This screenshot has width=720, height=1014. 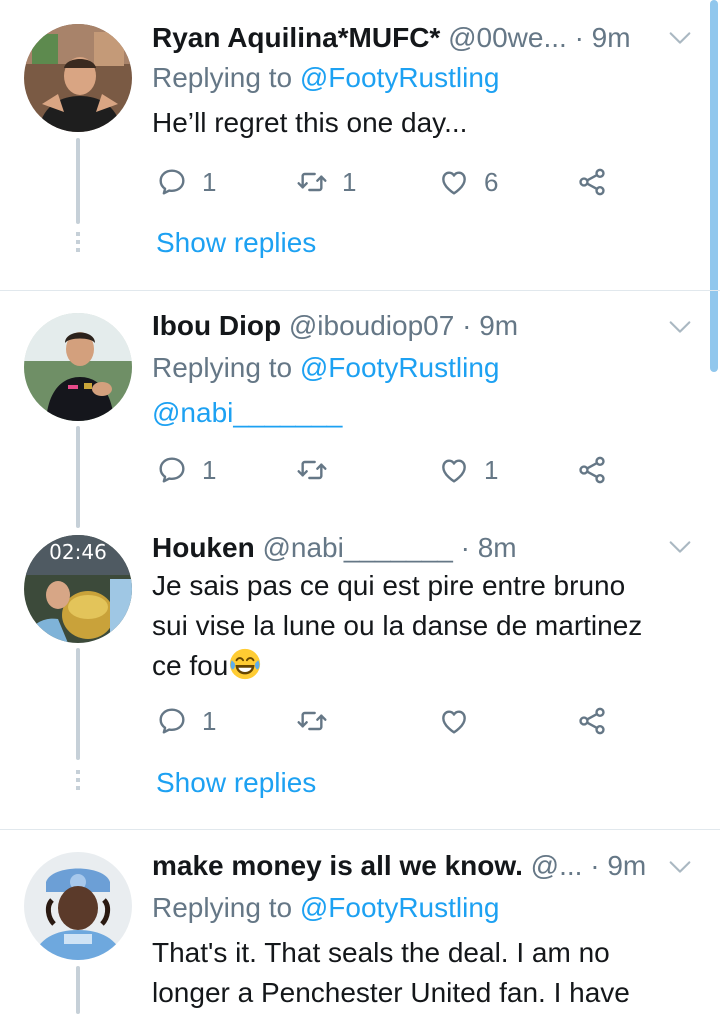 I want to click on laughing-emoji, so click(x=245, y=664).